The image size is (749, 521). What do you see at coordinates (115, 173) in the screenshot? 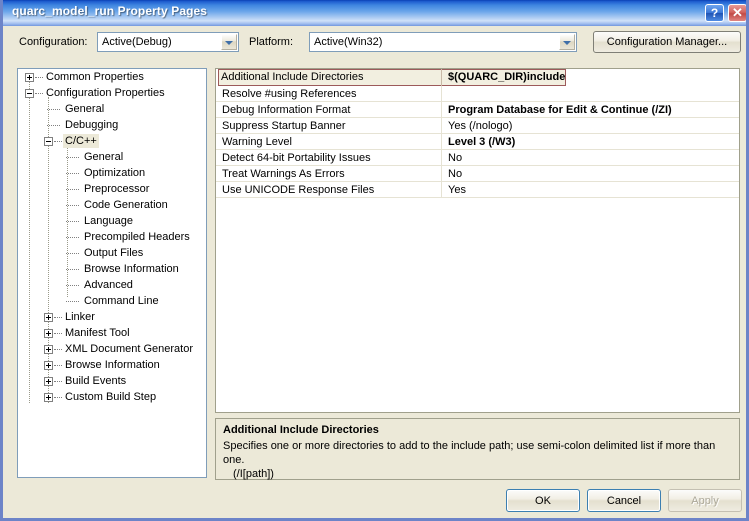
I see `tree-item-label: Optimization` at bounding box center [115, 173].